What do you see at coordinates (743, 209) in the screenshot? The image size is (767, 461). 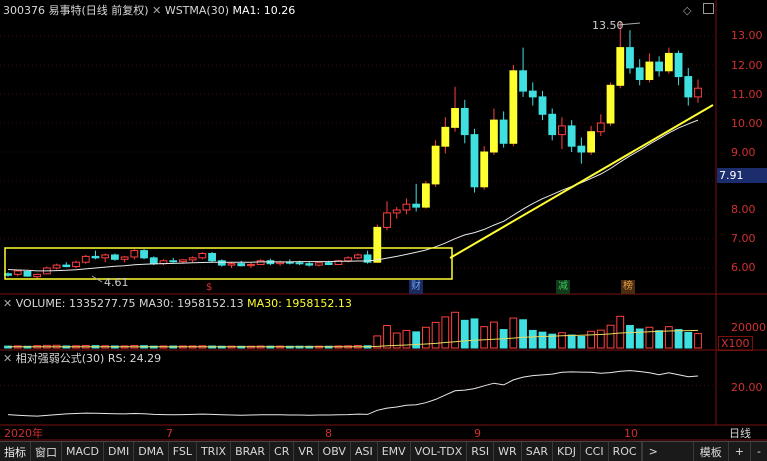 I see `price-tick: 8.00` at bounding box center [743, 209].